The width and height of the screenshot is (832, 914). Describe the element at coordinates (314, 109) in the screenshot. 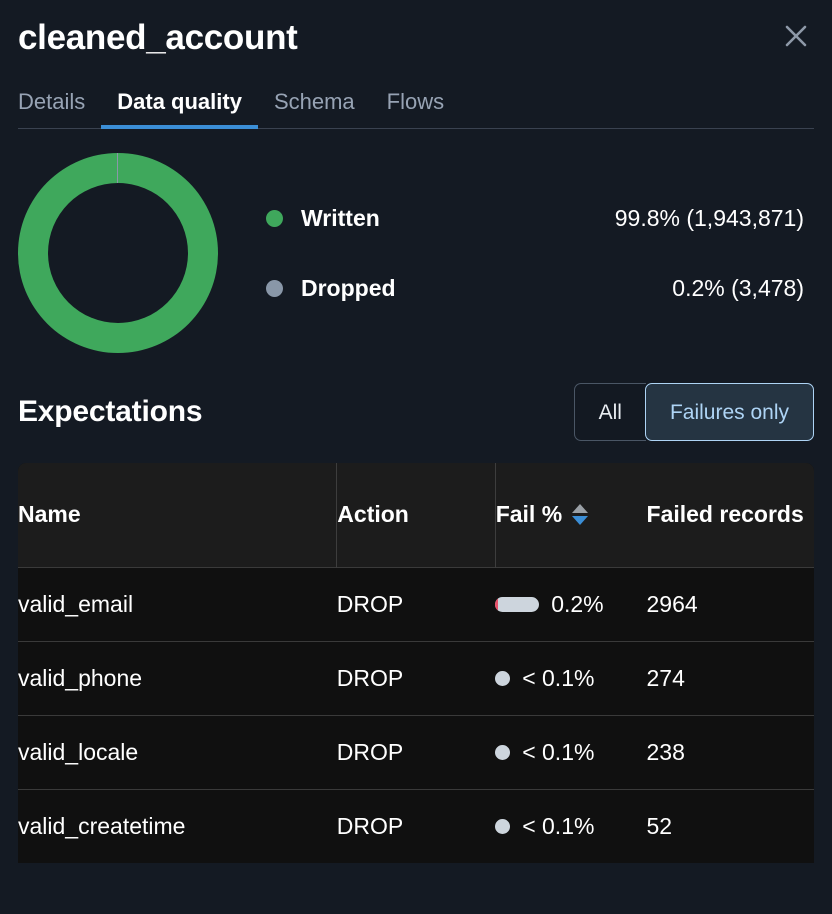

I see `tab-schema: Schema` at that location.